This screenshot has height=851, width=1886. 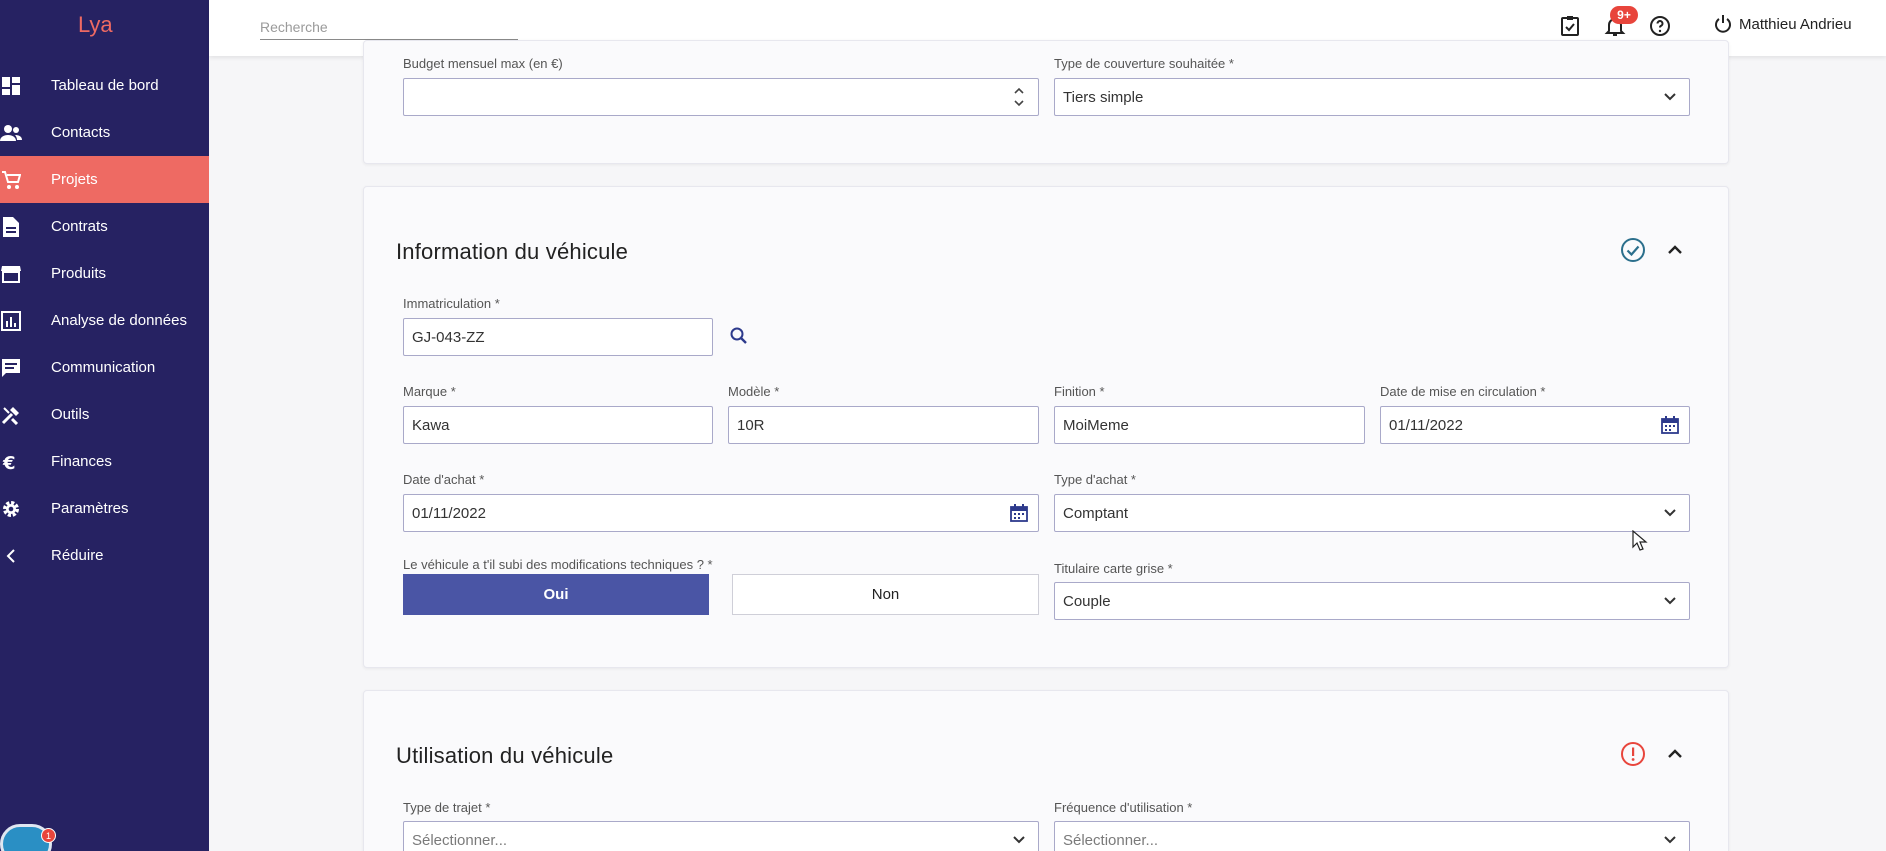 I want to click on chart-icon, so click(x=11, y=321).